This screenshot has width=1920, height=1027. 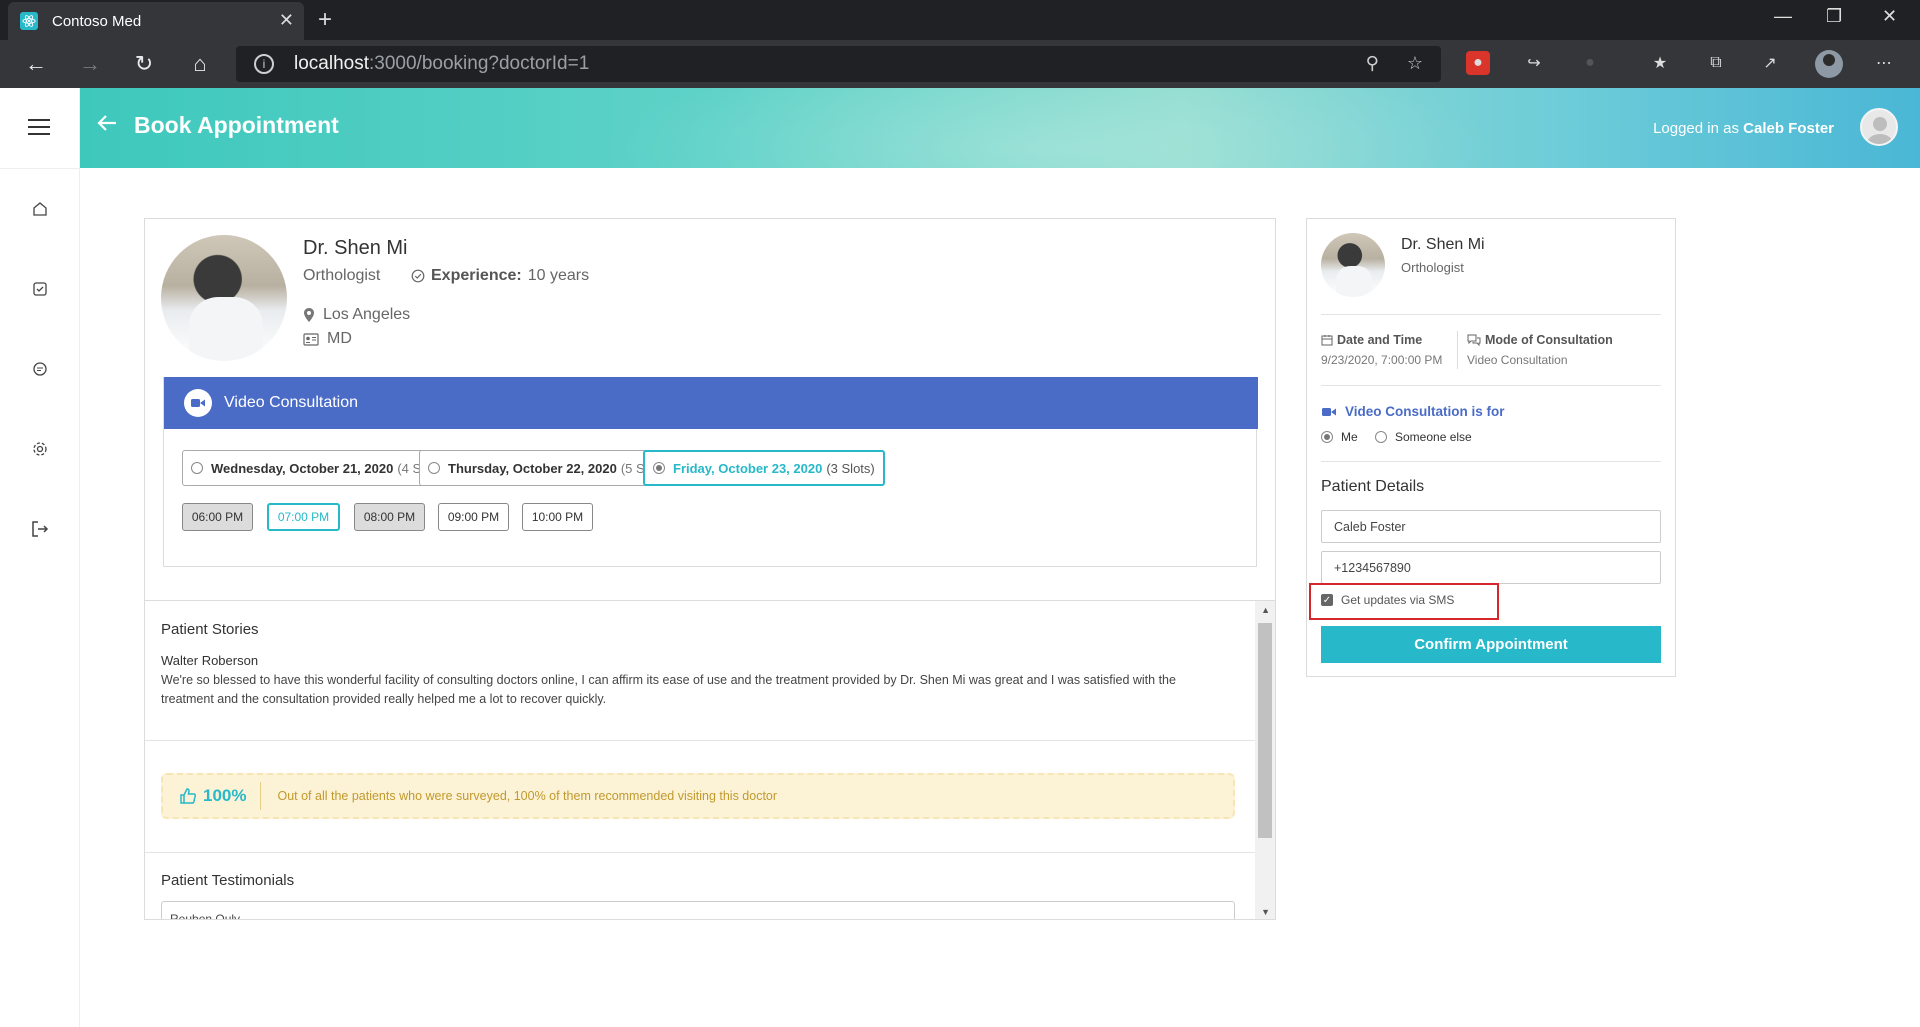 What do you see at coordinates (1783, 16) in the screenshot?
I see `minimize-icon: —` at bounding box center [1783, 16].